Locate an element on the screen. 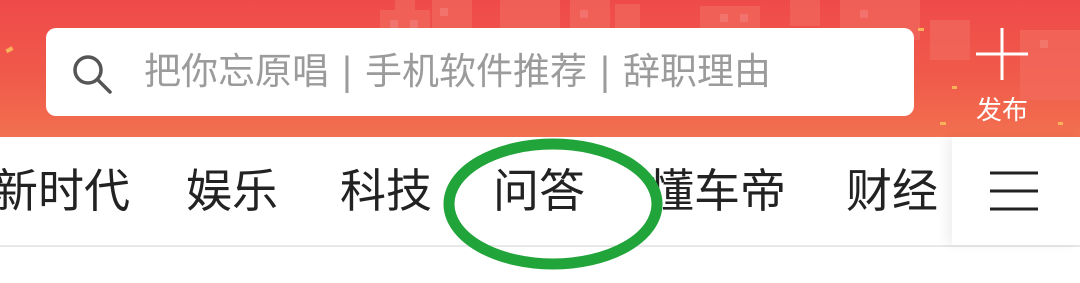 The image size is (1080, 283). tab-qa: 问答 is located at coordinates (539, 191).